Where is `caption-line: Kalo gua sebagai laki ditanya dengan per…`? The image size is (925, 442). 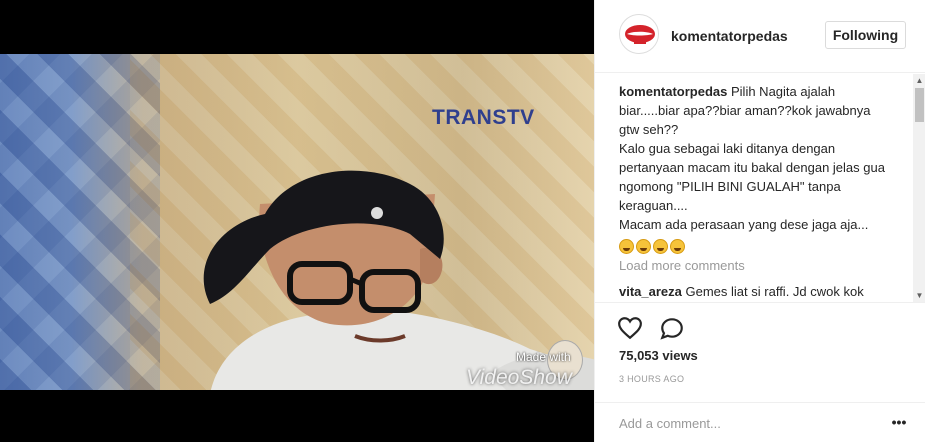
caption-line: Kalo gua sebagai laki ditanya dengan per… is located at coordinates (752, 177).